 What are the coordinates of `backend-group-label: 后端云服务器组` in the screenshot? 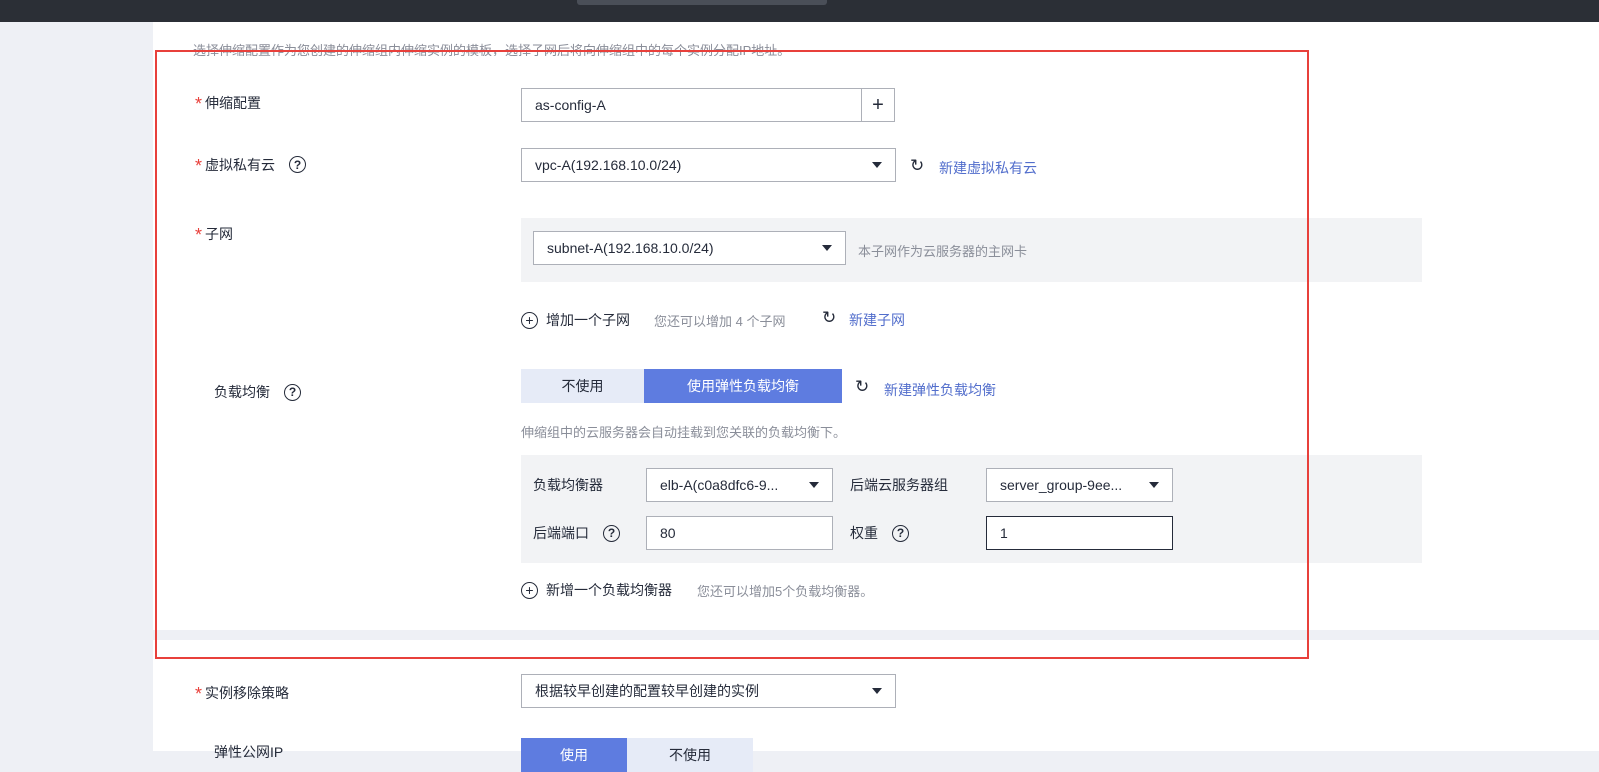 It's located at (899, 485).